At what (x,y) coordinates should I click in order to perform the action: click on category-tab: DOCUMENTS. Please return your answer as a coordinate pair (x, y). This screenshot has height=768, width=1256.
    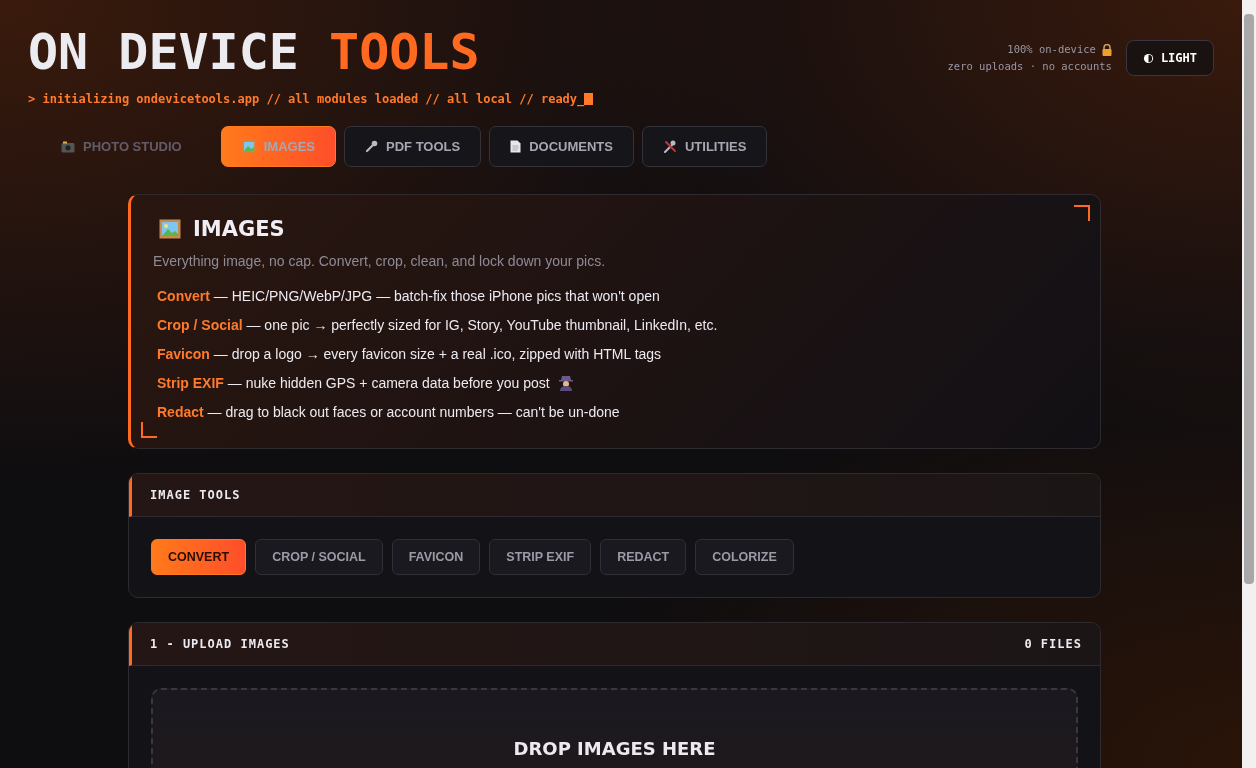
    Looking at the image, I should click on (561, 146).